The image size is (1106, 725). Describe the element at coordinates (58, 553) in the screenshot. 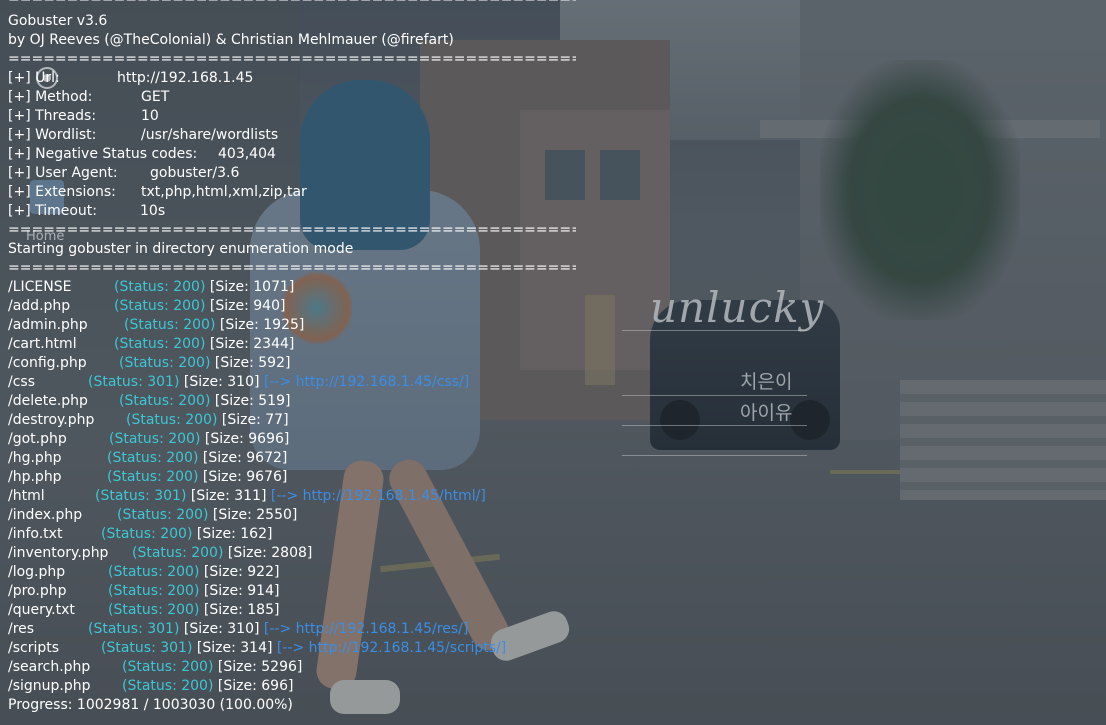

I see `result-path: /inventory.php` at that location.